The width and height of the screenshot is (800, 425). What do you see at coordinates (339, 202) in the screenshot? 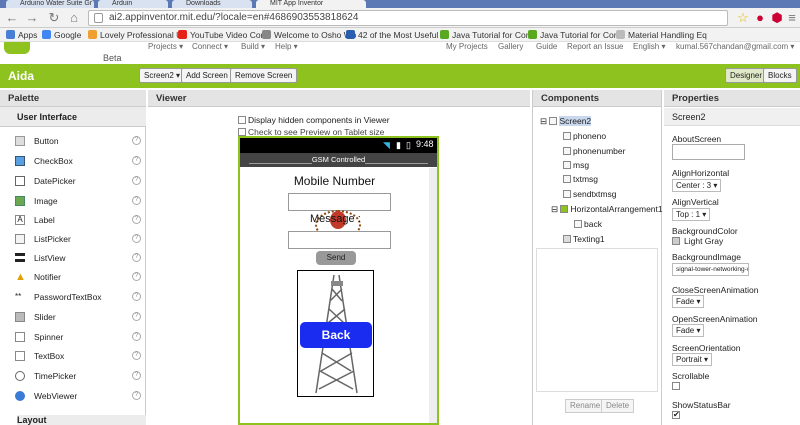
I see `phoneno-textbox` at bounding box center [339, 202].